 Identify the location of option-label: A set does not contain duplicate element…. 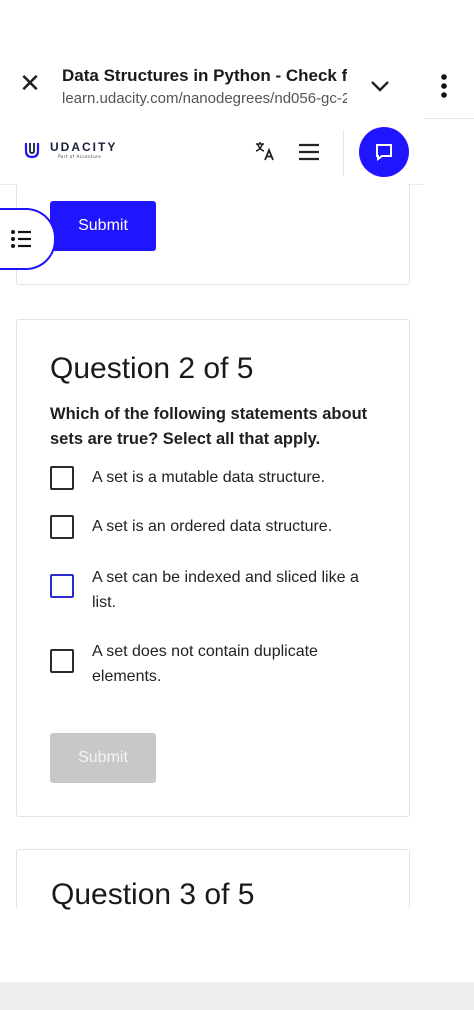
(205, 664).